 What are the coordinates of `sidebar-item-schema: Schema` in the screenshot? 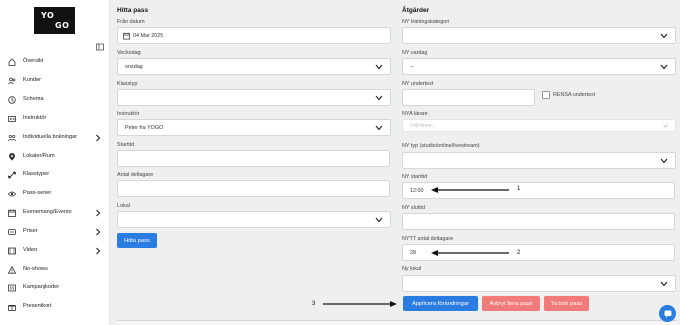 It's located at (55, 100).